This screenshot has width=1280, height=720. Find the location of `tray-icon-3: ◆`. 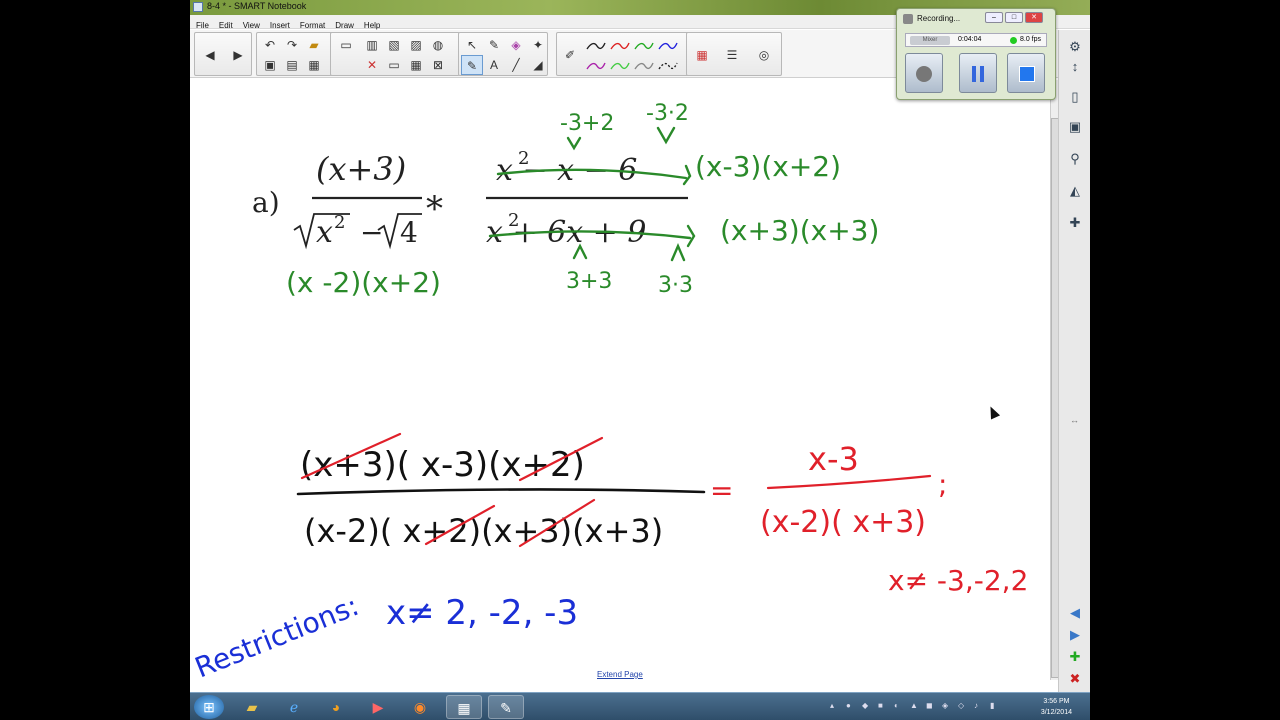

tray-icon-3: ◆ is located at coordinates (866, 705).